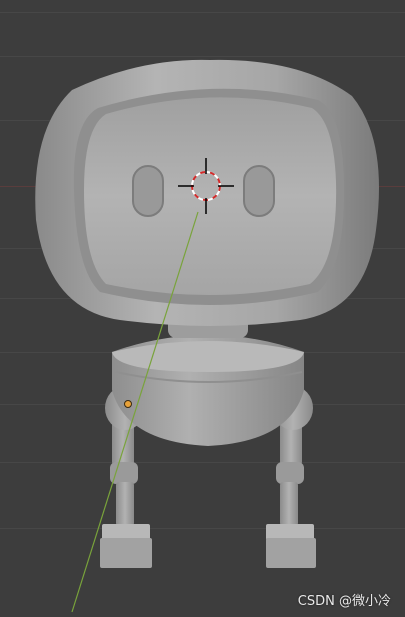 This screenshot has width=405, height=617. Describe the element at coordinates (148, 191) in the screenshot. I see `left-eye` at that location.